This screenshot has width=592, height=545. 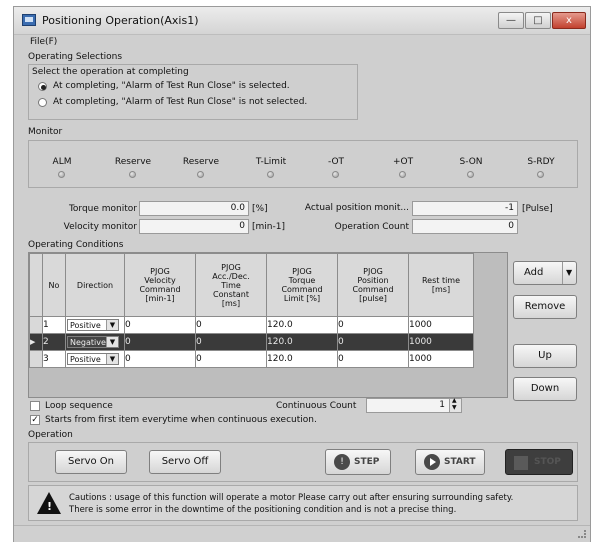 What do you see at coordinates (545, 389) in the screenshot?
I see `down-button: Down` at bounding box center [545, 389].